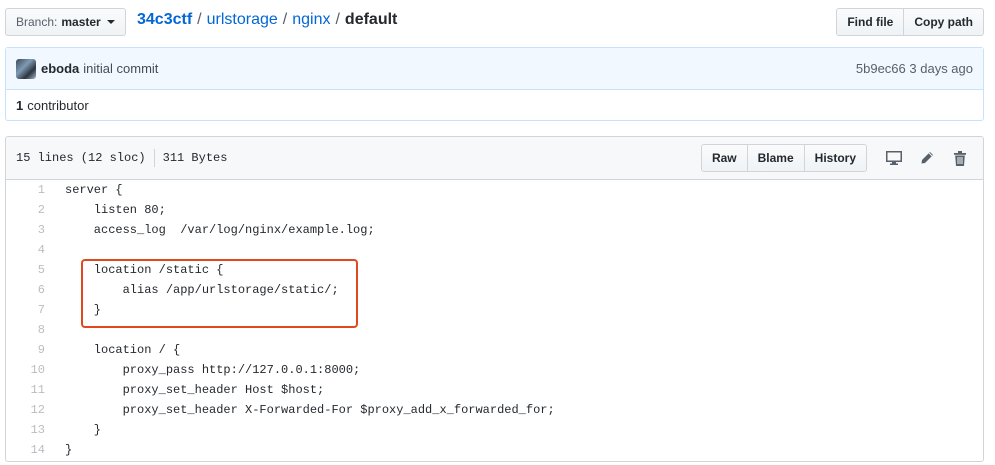 Image resolution: width=995 pixels, height=465 pixels. I want to click on line-number: 14, so click(25, 450).